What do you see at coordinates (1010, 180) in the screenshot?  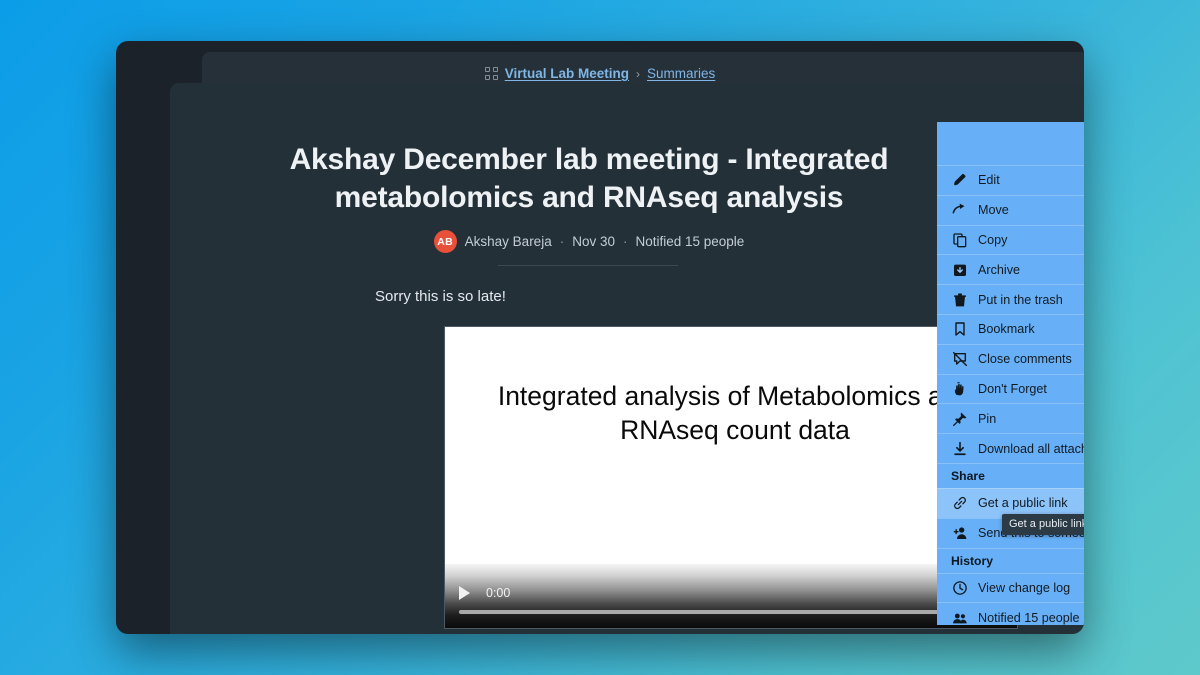 I see `menu-item-edit: Edit` at bounding box center [1010, 180].